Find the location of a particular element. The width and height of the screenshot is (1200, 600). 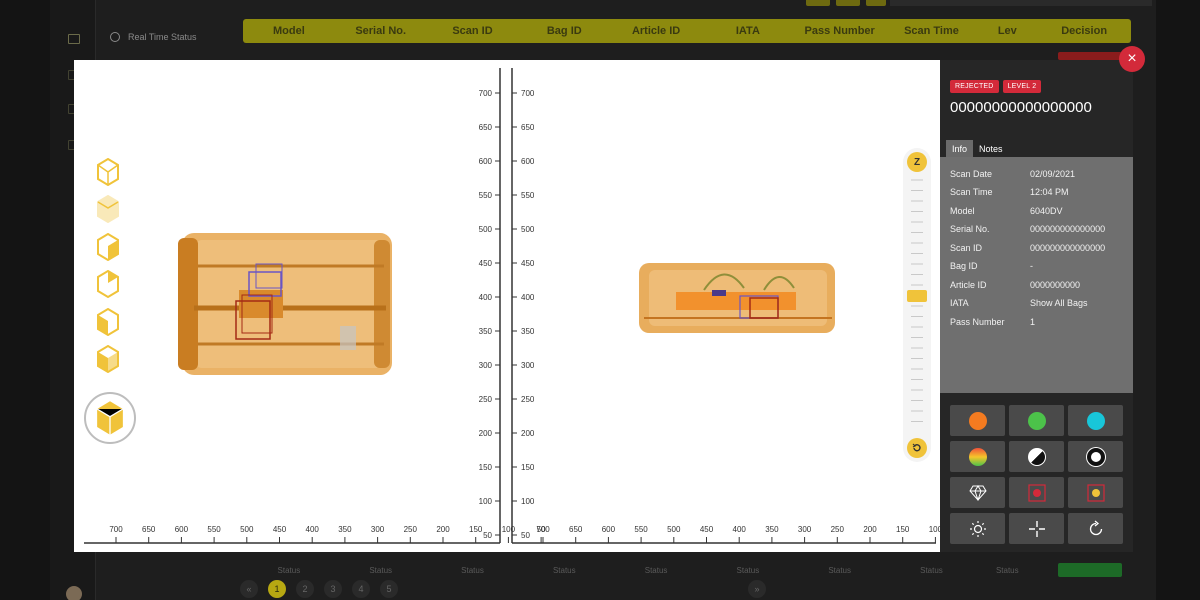

invert-button is located at coordinates (1095, 456).